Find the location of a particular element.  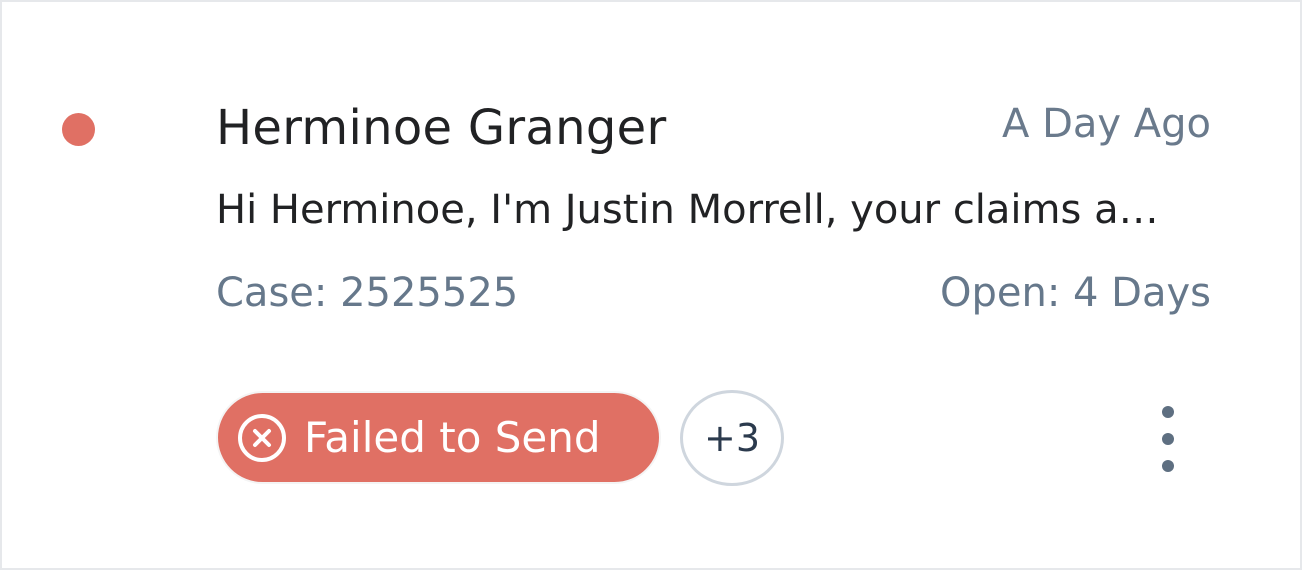

status-badge-label: Failed to Send is located at coordinates (452, 437).